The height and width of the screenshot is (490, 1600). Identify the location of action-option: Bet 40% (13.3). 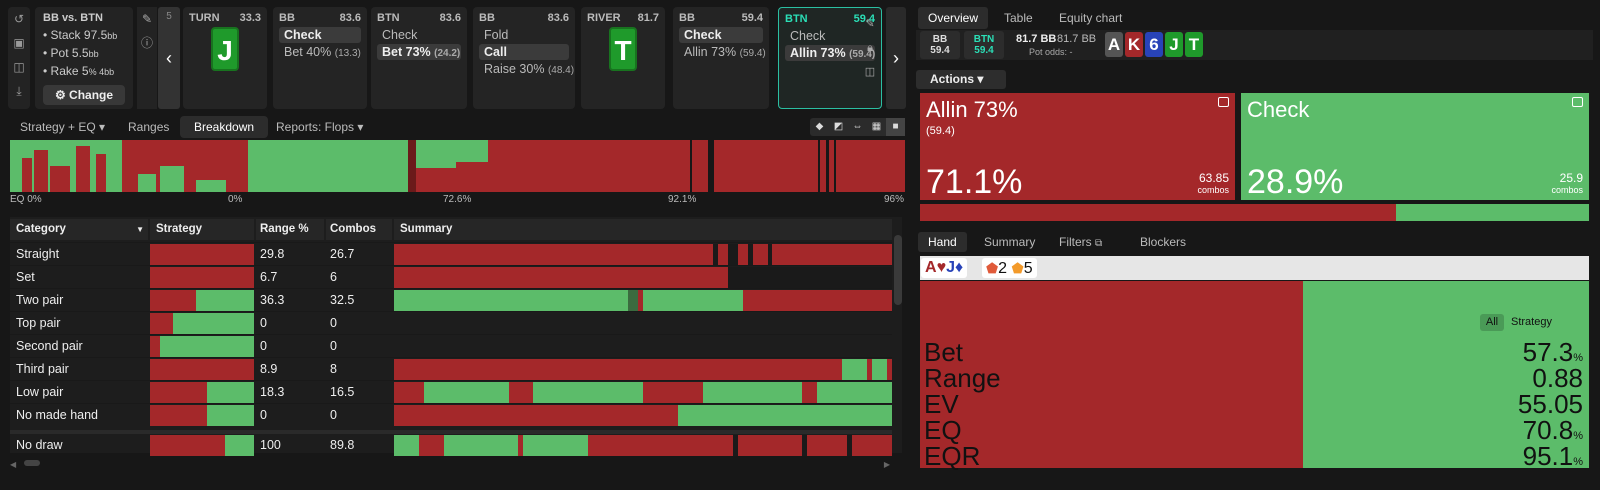
(320, 52).